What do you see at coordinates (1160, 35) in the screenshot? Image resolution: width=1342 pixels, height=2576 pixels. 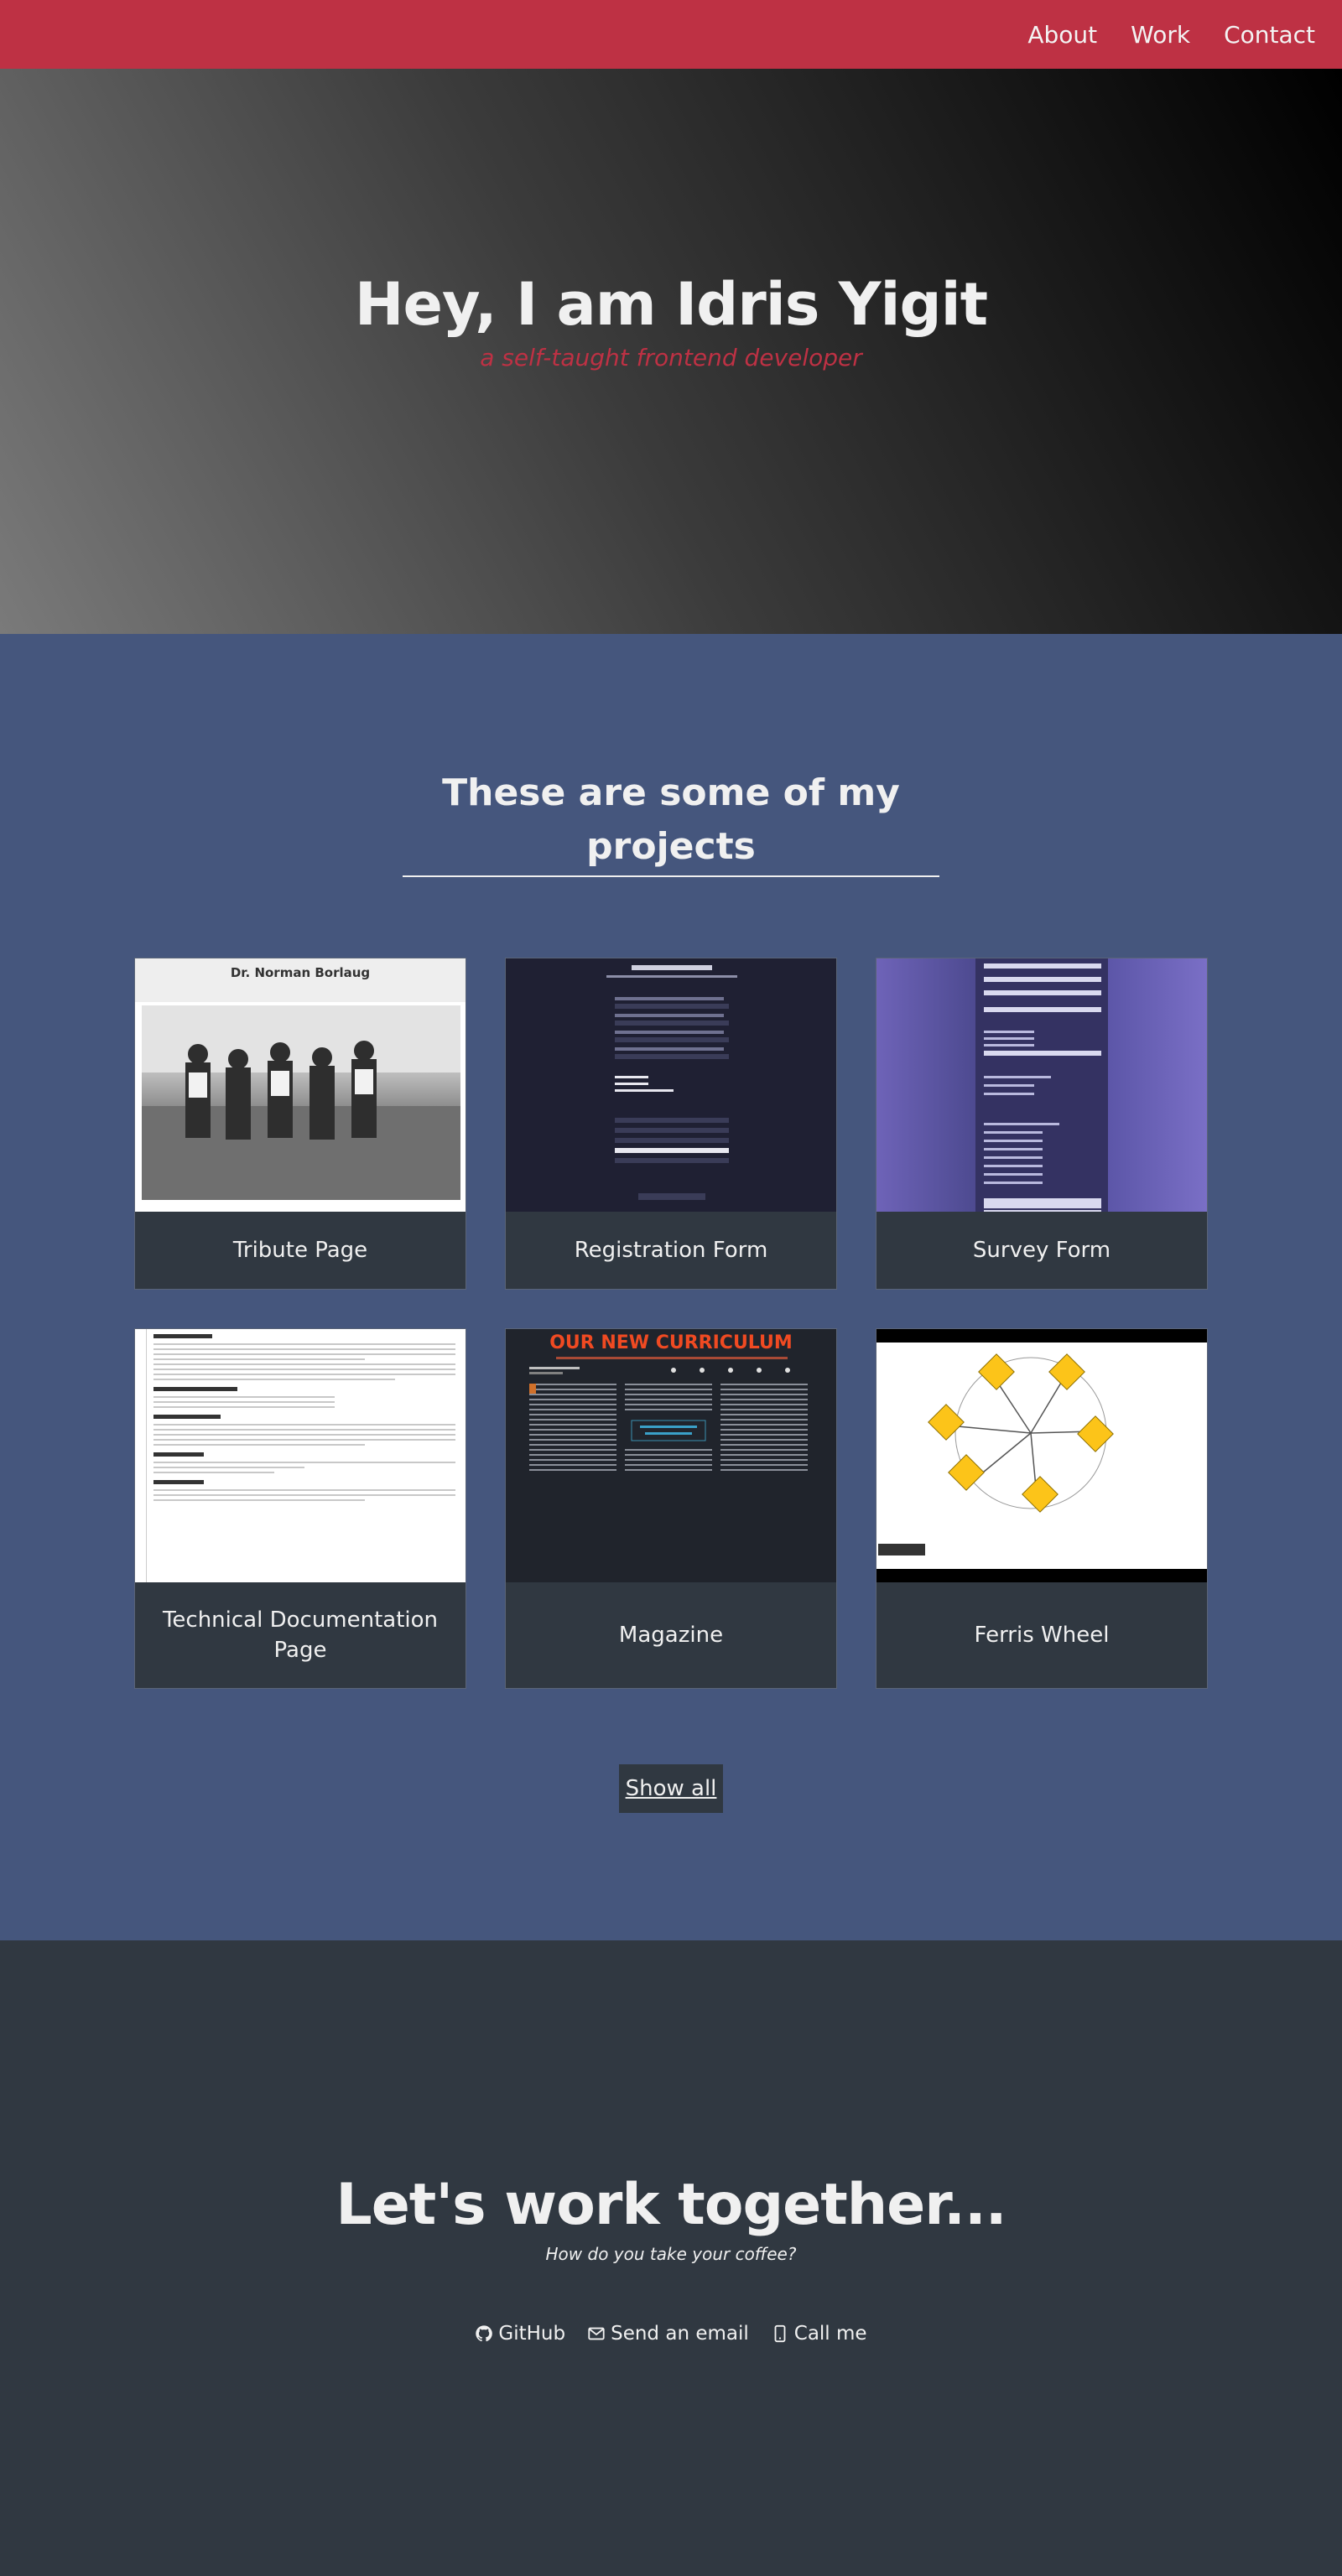 I see `nav-link-work: Work` at bounding box center [1160, 35].